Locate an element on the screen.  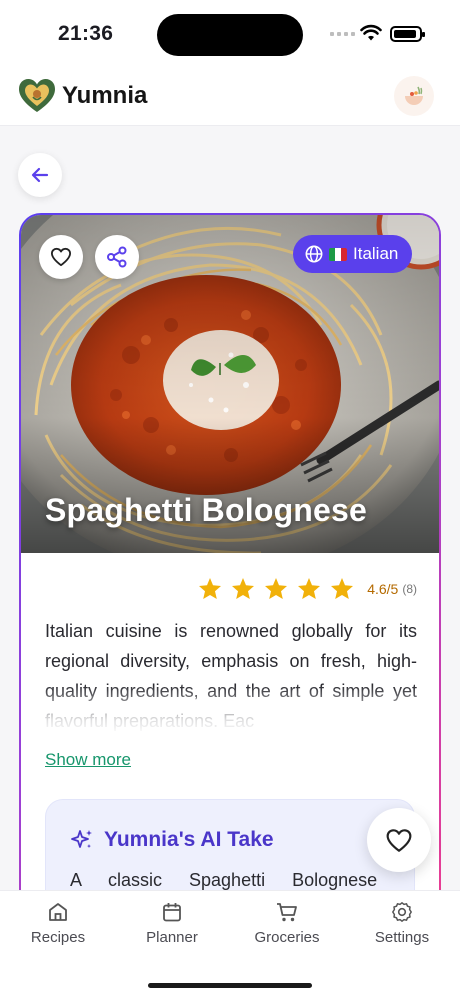
favorite-button is located at coordinates (61, 257).